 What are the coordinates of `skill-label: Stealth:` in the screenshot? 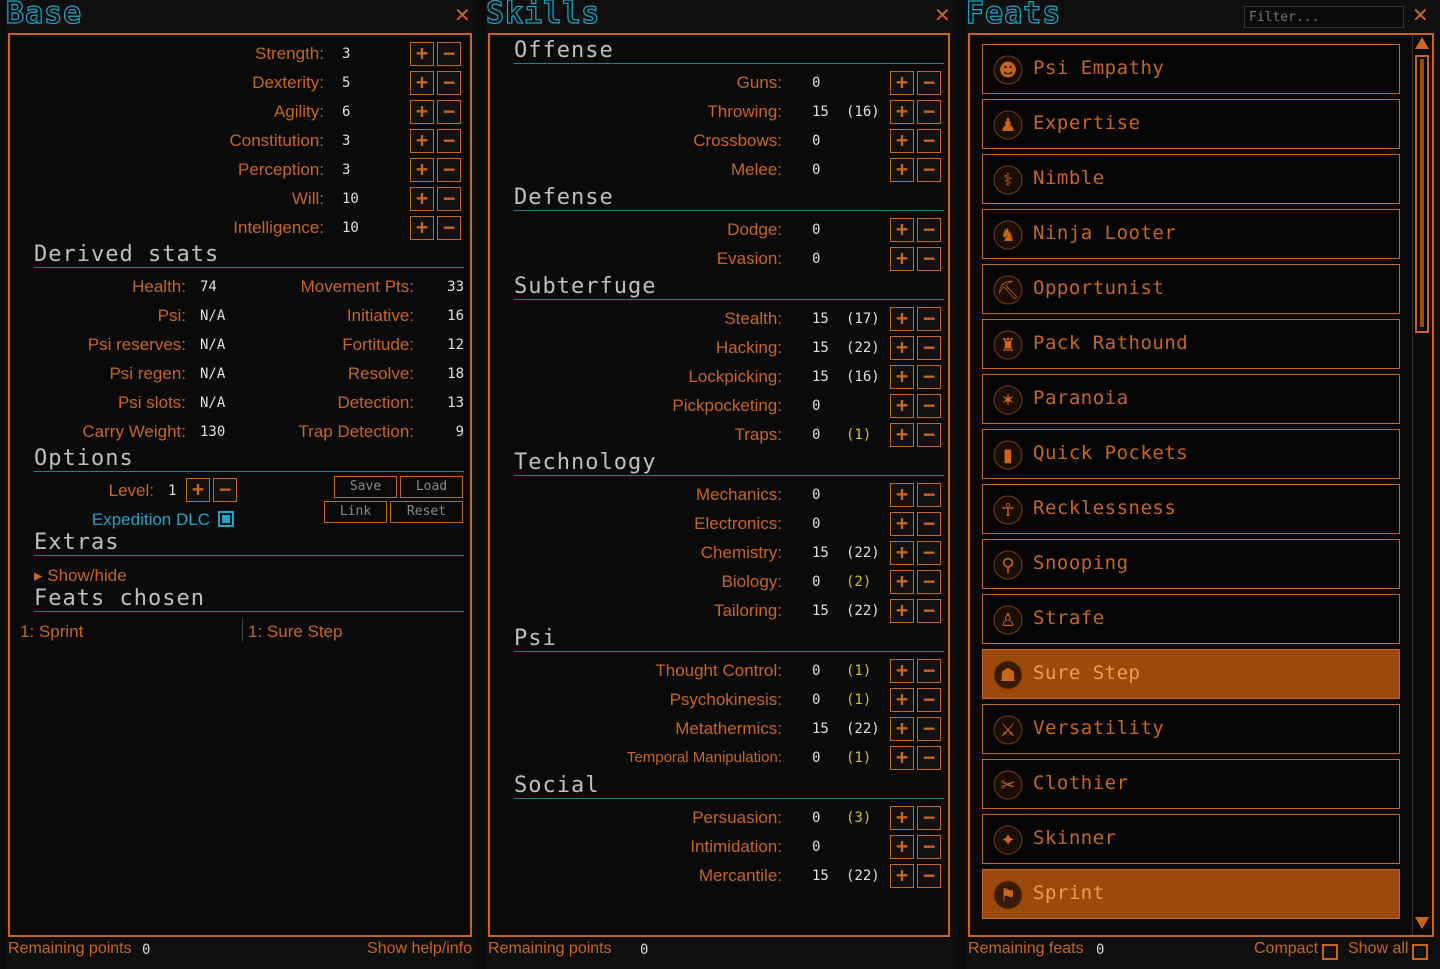 It's located at (753, 318).